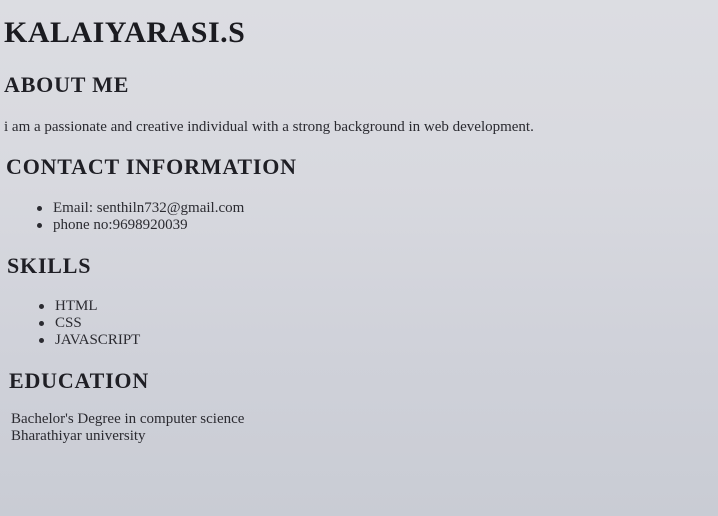 The width and height of the screenshot is (718, 516). Describe the element at coordinates (149, 208) in the screenshot. I see `email-text: Email: senthiln732@gmail.com` at that location.